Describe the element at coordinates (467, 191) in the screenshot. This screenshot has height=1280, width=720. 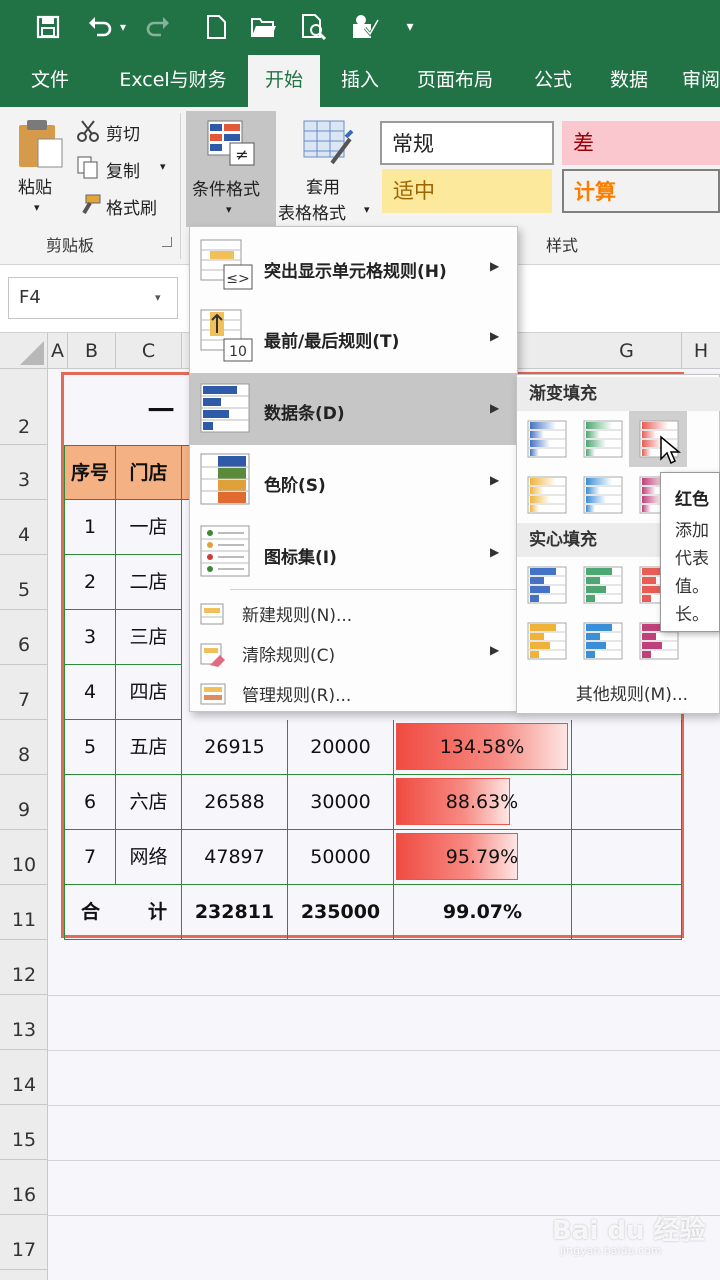
I see `style-neutral: 适中` at that location.